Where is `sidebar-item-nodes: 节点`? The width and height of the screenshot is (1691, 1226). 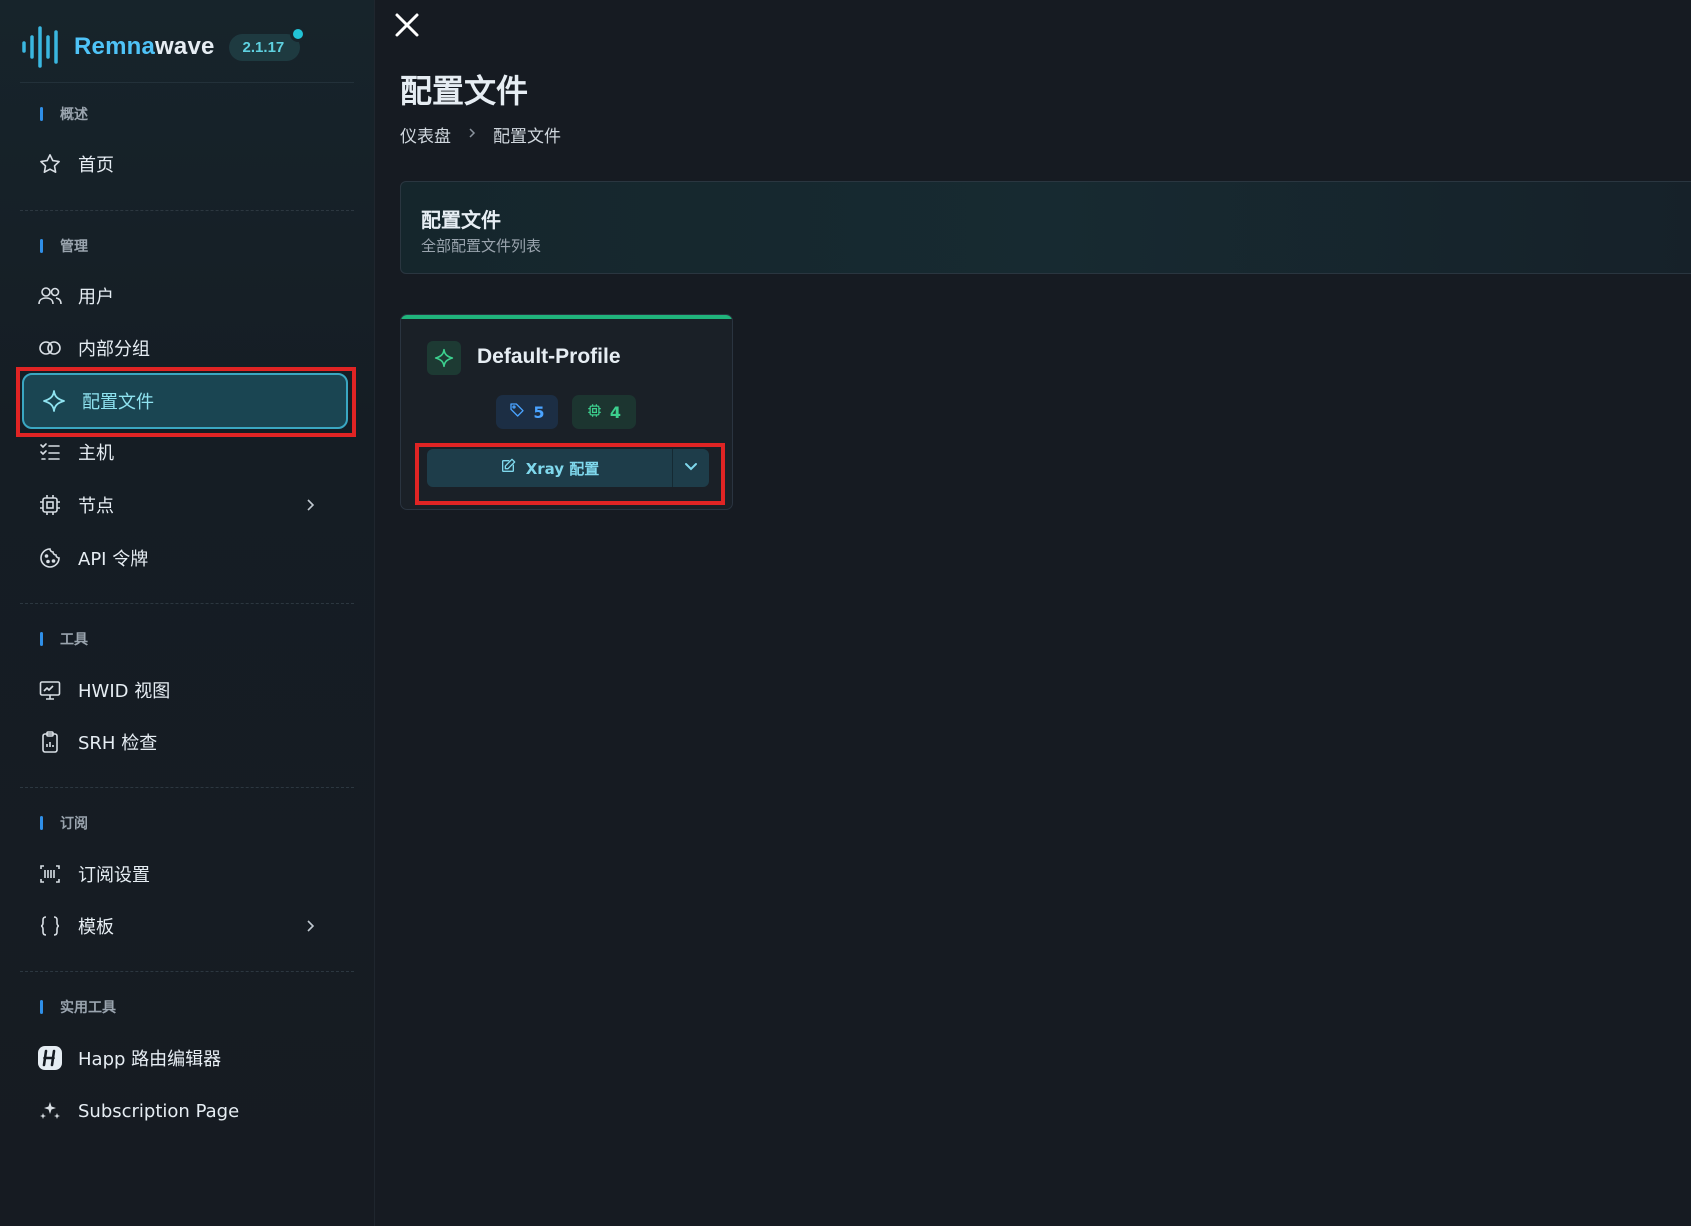
sidebar-item-nodes: 节点 is located at coordinates (191, 505).